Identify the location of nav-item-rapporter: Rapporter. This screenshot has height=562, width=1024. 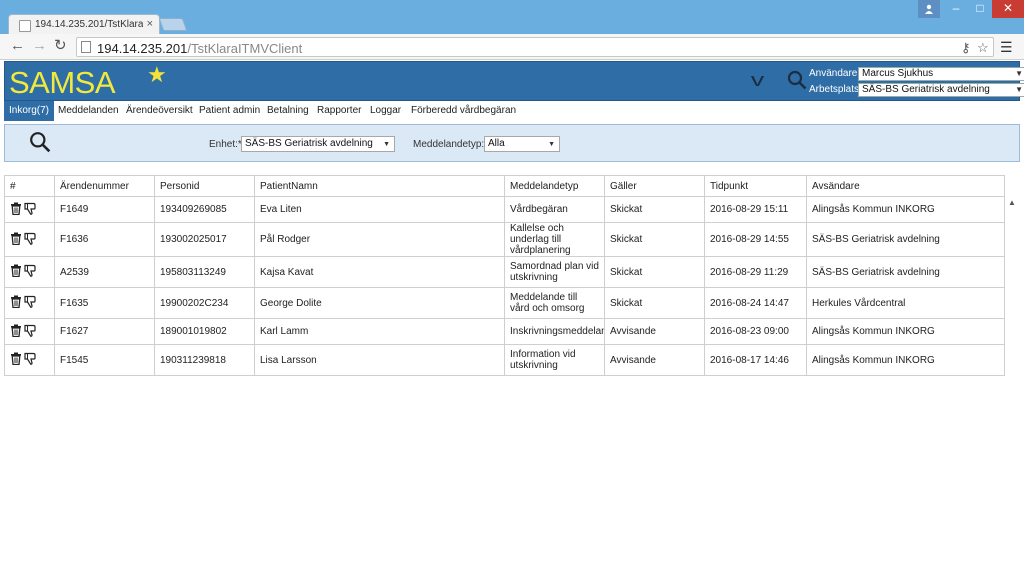
(339, 111).